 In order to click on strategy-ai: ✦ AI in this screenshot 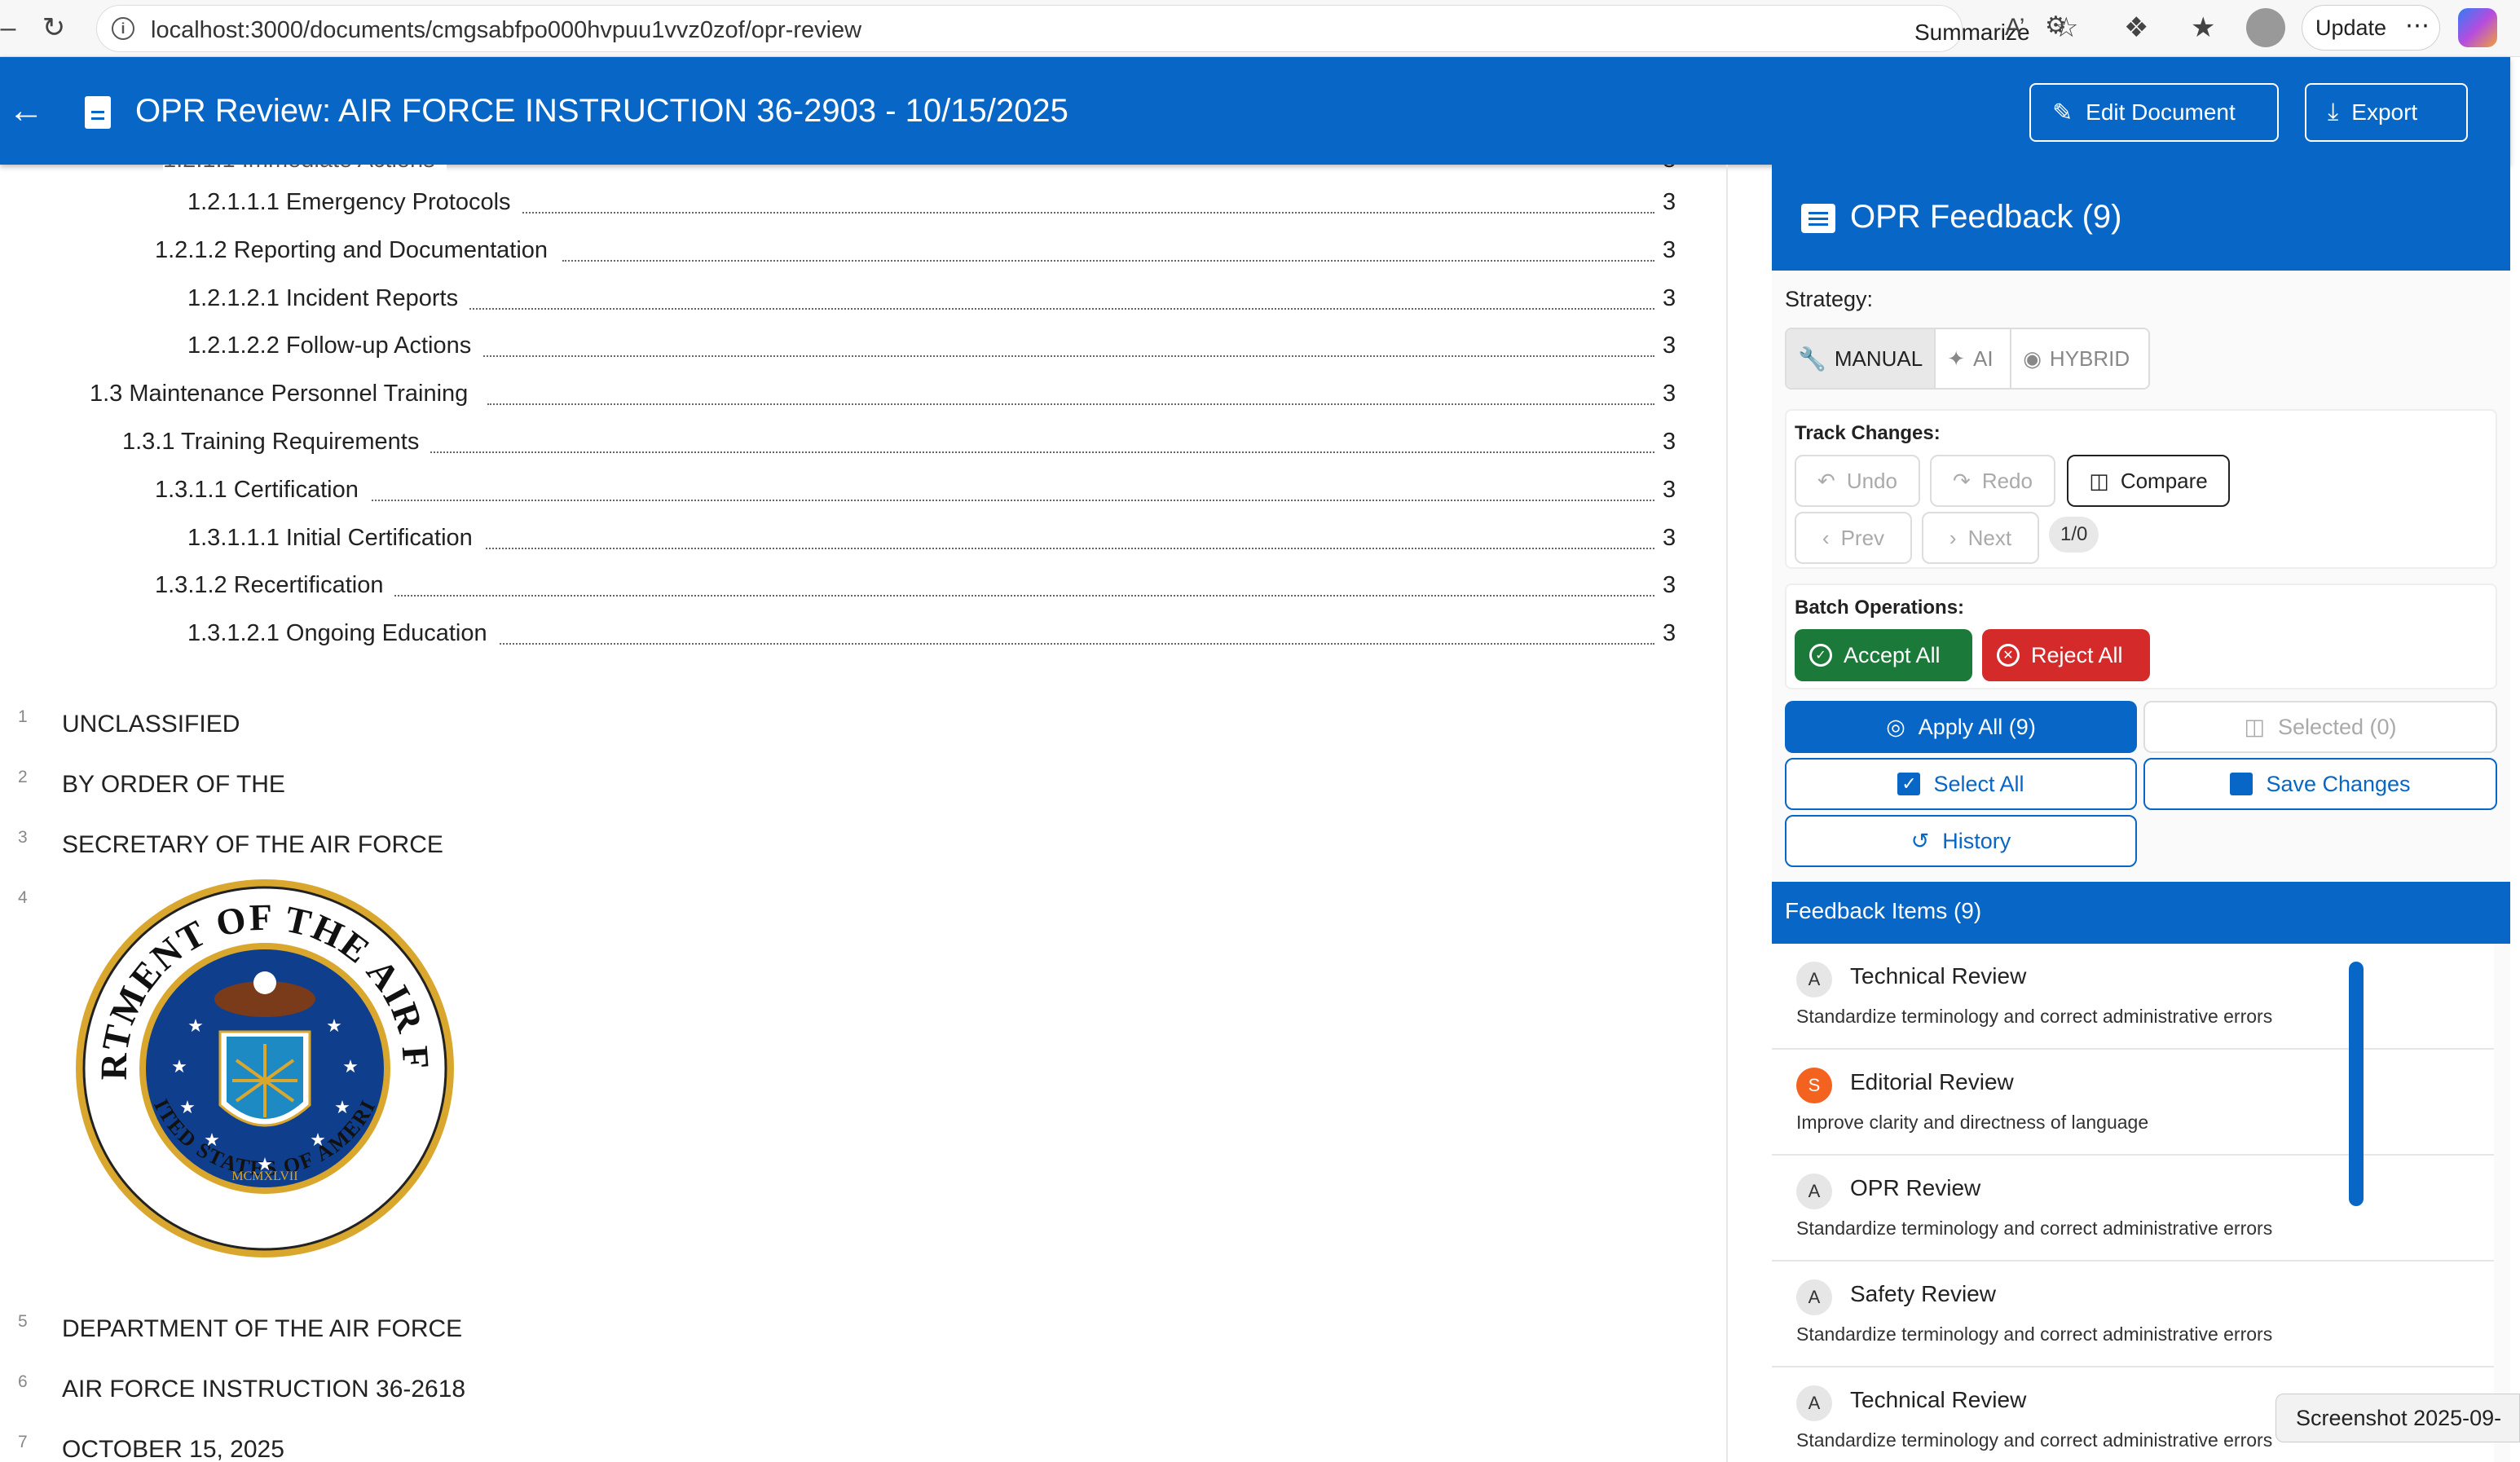, I will do `click(1974, 358)`.